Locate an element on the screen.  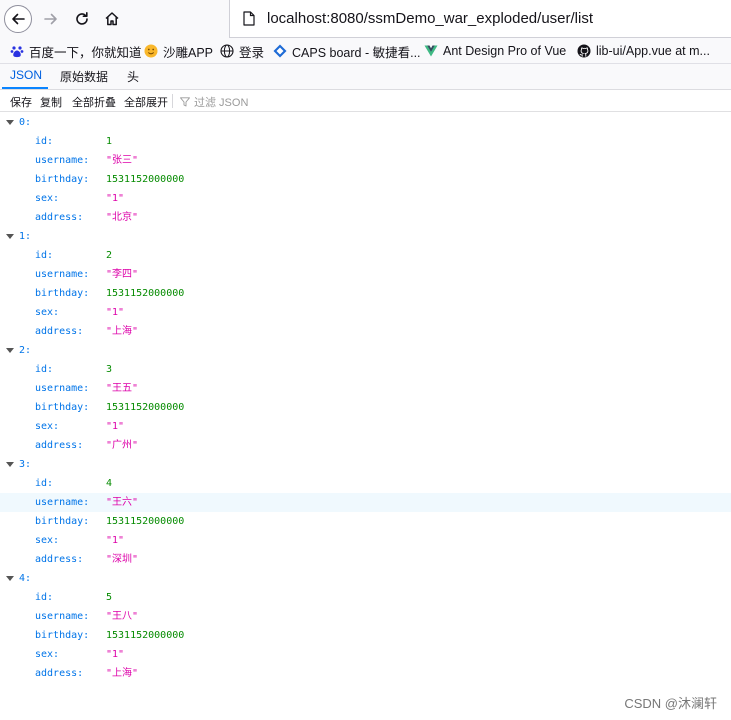
home-button is located at coordinates (112, 19).